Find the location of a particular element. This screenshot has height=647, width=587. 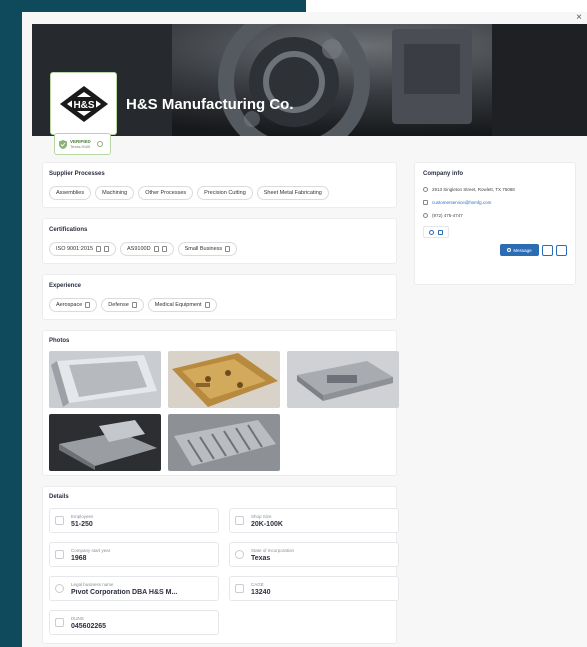

experience-chip: Defense is located at coordinates (122, 305).